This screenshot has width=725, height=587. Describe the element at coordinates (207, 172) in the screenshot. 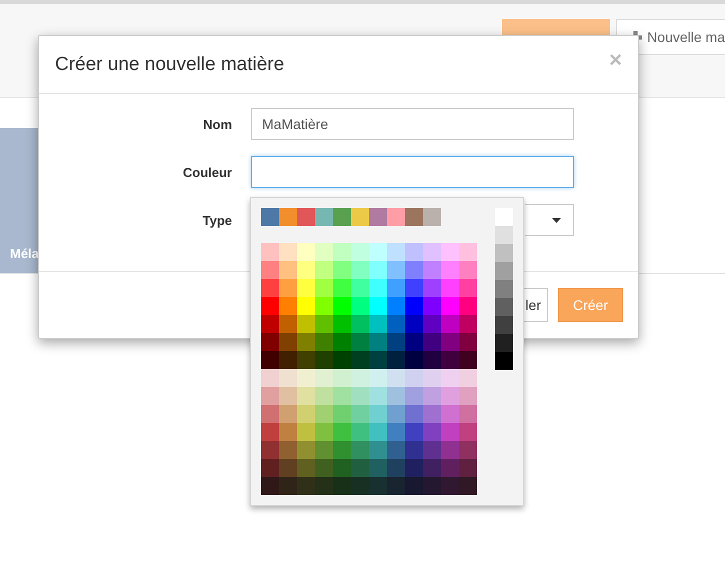

I see `field-label: Couleur` at that location.